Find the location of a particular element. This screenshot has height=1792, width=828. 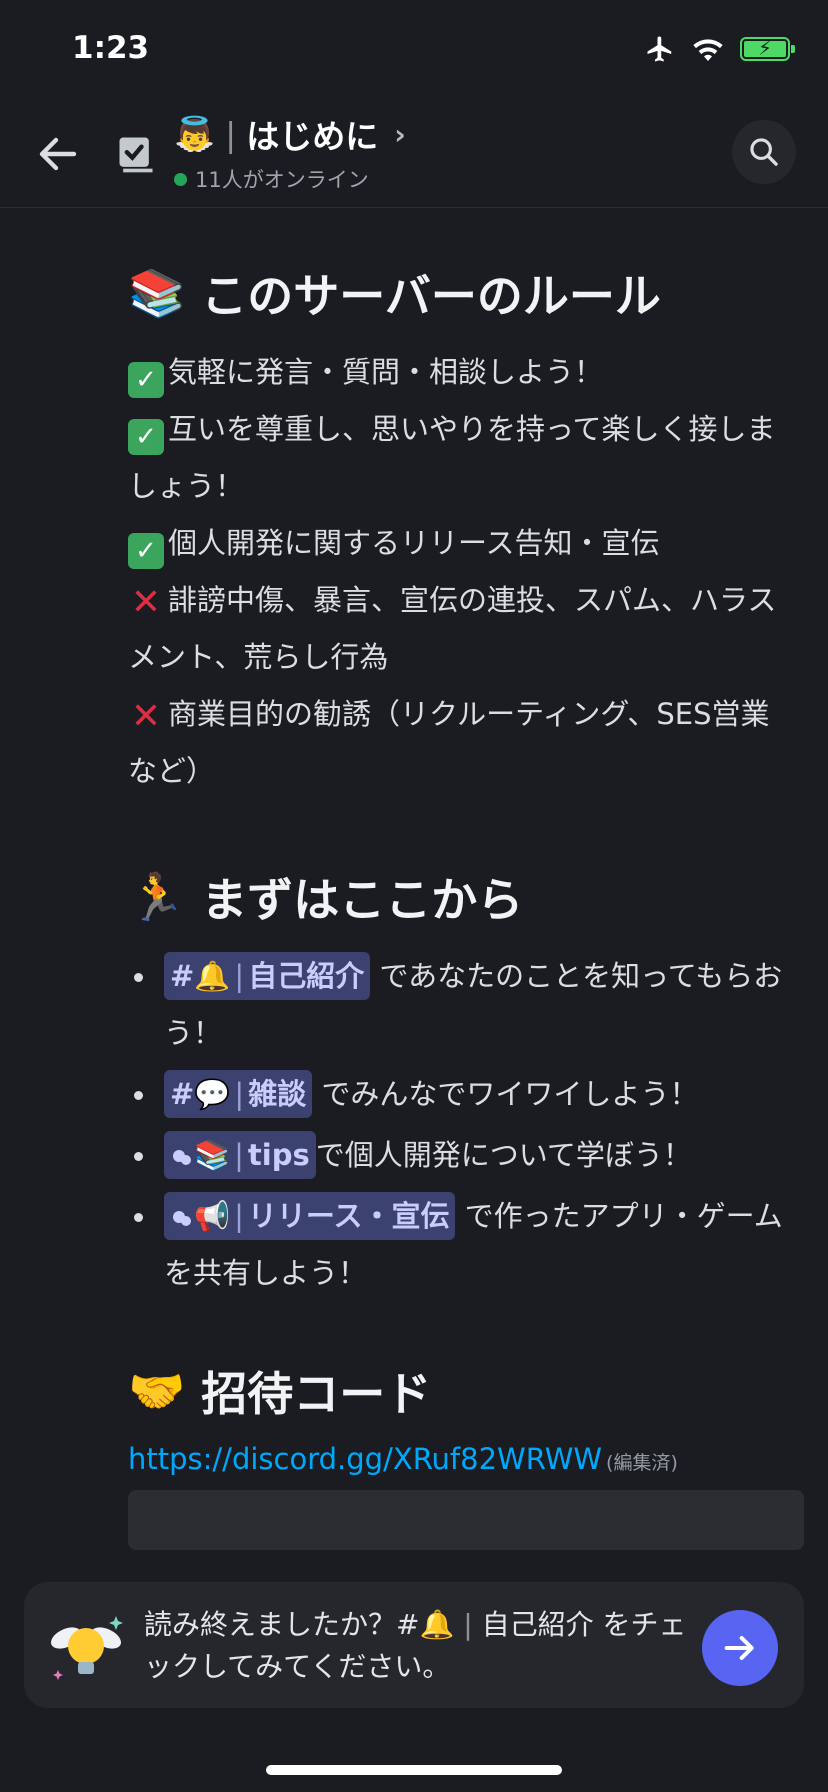

invite-link: https://discord.gg/XRuf82WRWW is located at coordinates (365, 1459).